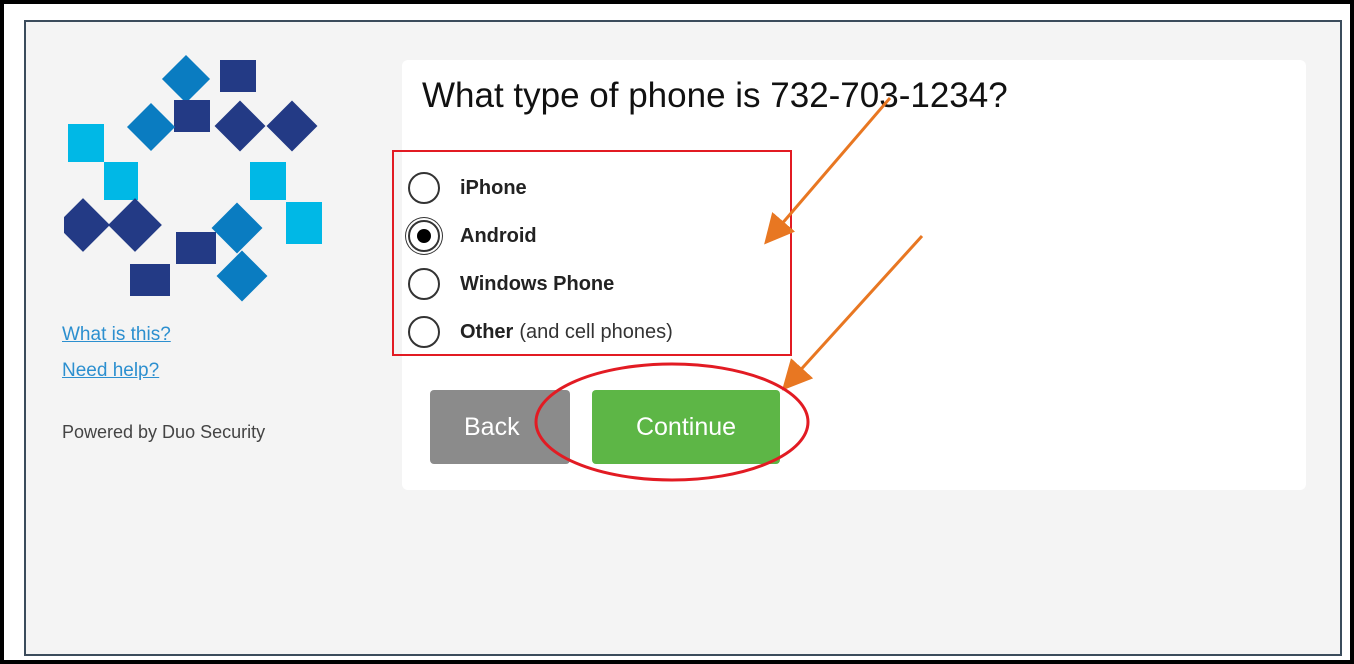  Describe the element at coordinates (424, 332) in the screenshot. I see `radio-other` at that location.